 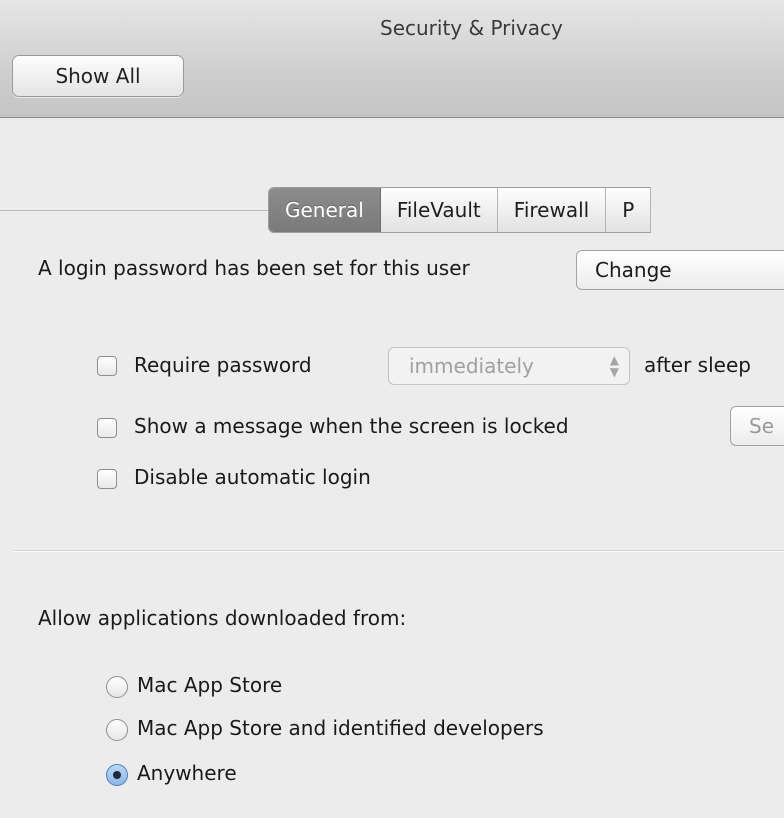 What do you see at coordinates (187, 773) in the screenshot?
I see `radio-anywhere-label: Anywhere` at bounding box center [187, 773].